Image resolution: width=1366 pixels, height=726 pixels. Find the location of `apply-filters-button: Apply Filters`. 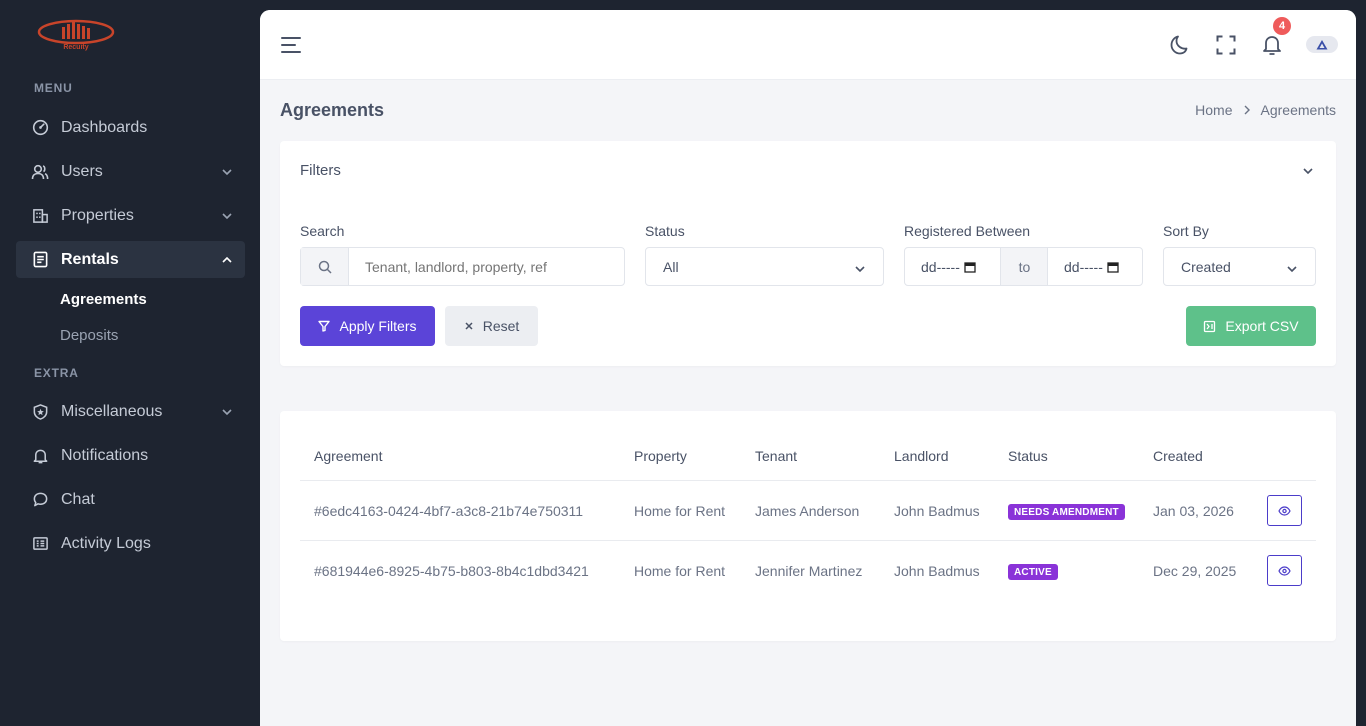

apply-filters-button: Apply Filters is located at coordinates (367, 326).